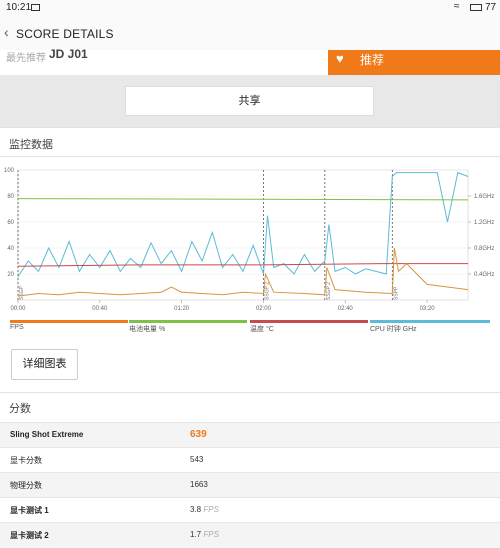  I want to click on score-value: 1663, so click(199, 484).